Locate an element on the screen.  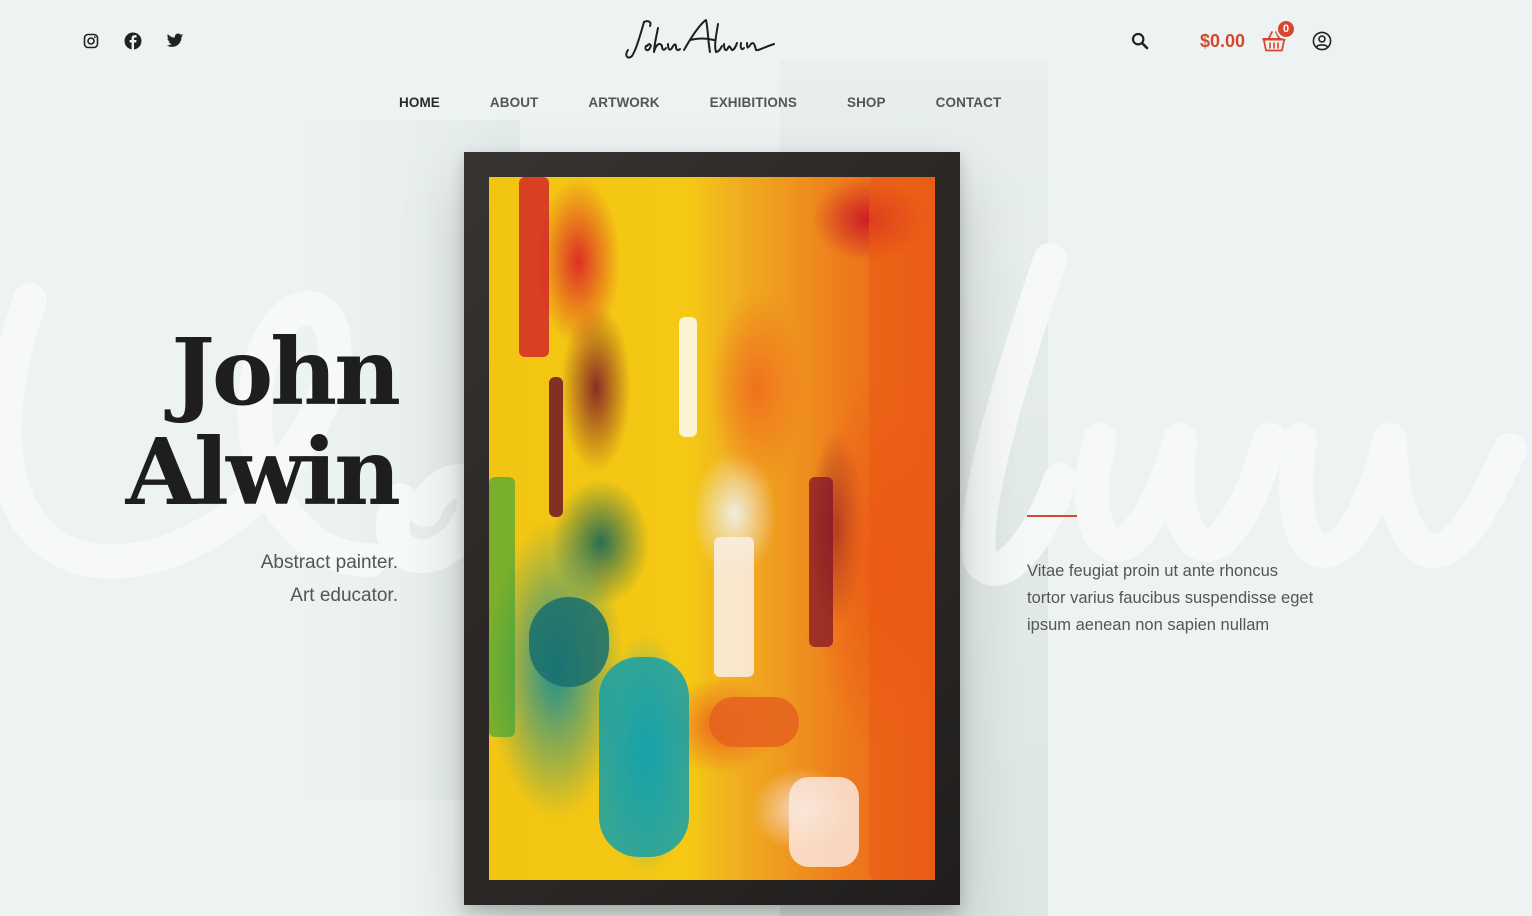
user-circle-icon is located at coordinates (1322, 41).